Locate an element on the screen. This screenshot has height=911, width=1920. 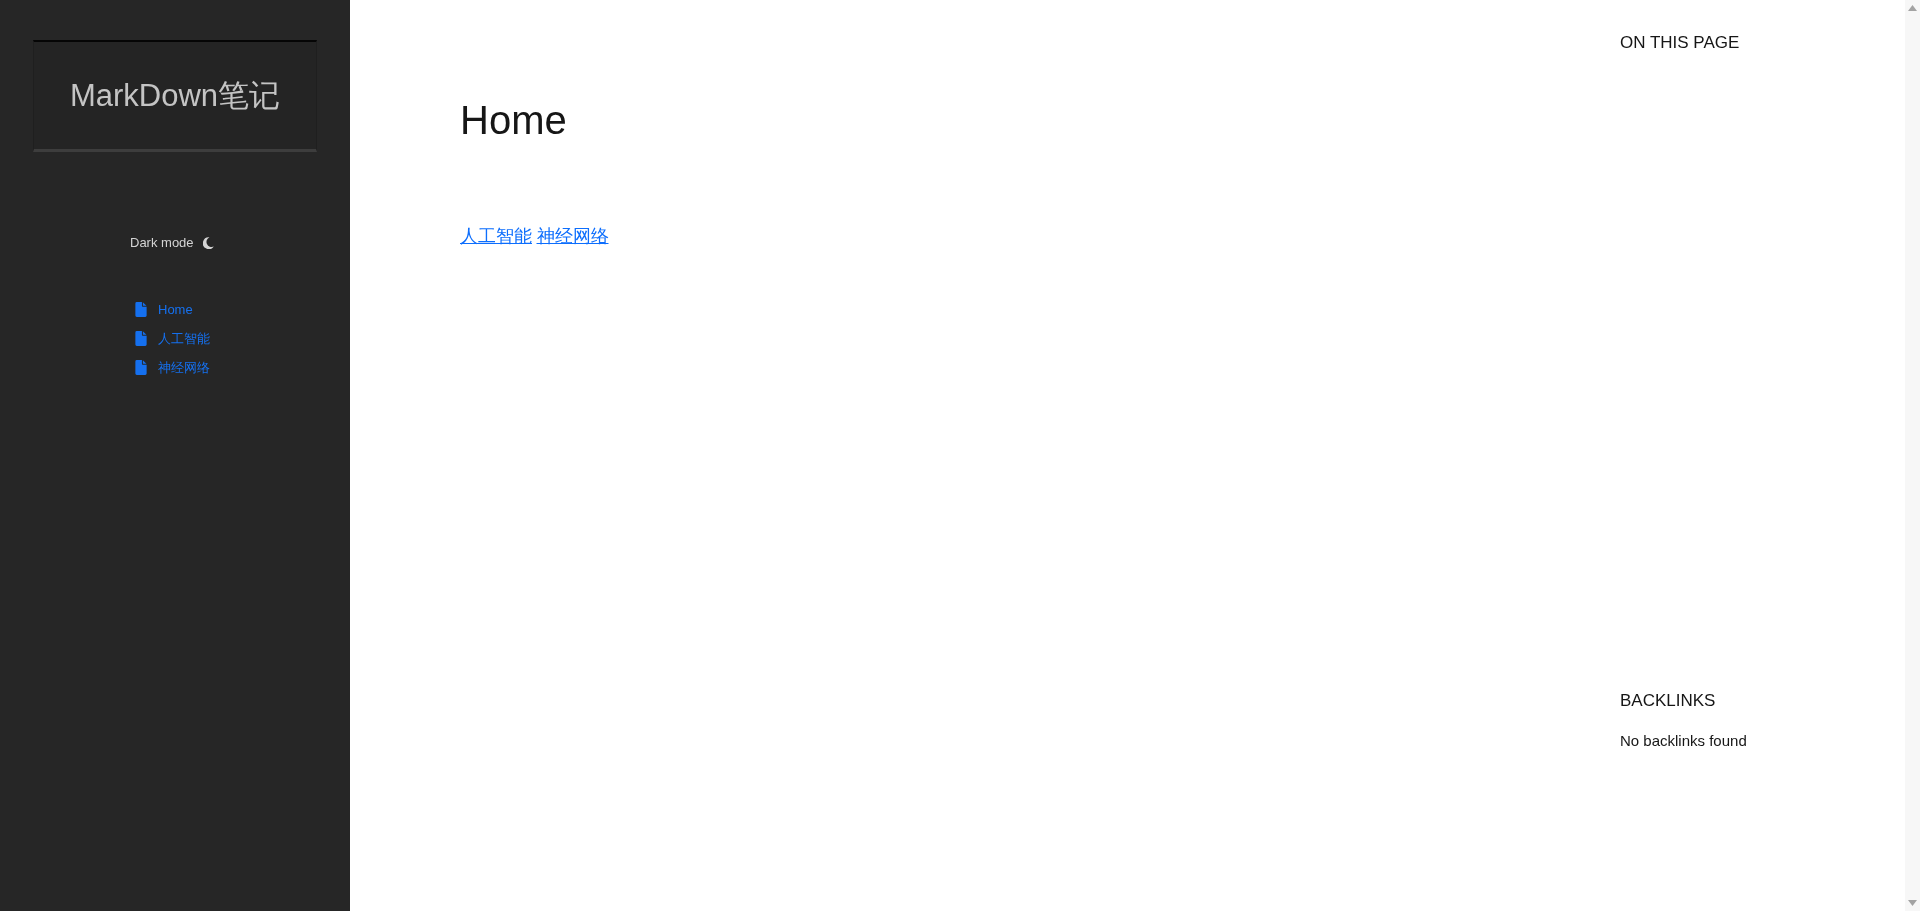
nav-link: 神经网络 is located at coordinates (172, 367).